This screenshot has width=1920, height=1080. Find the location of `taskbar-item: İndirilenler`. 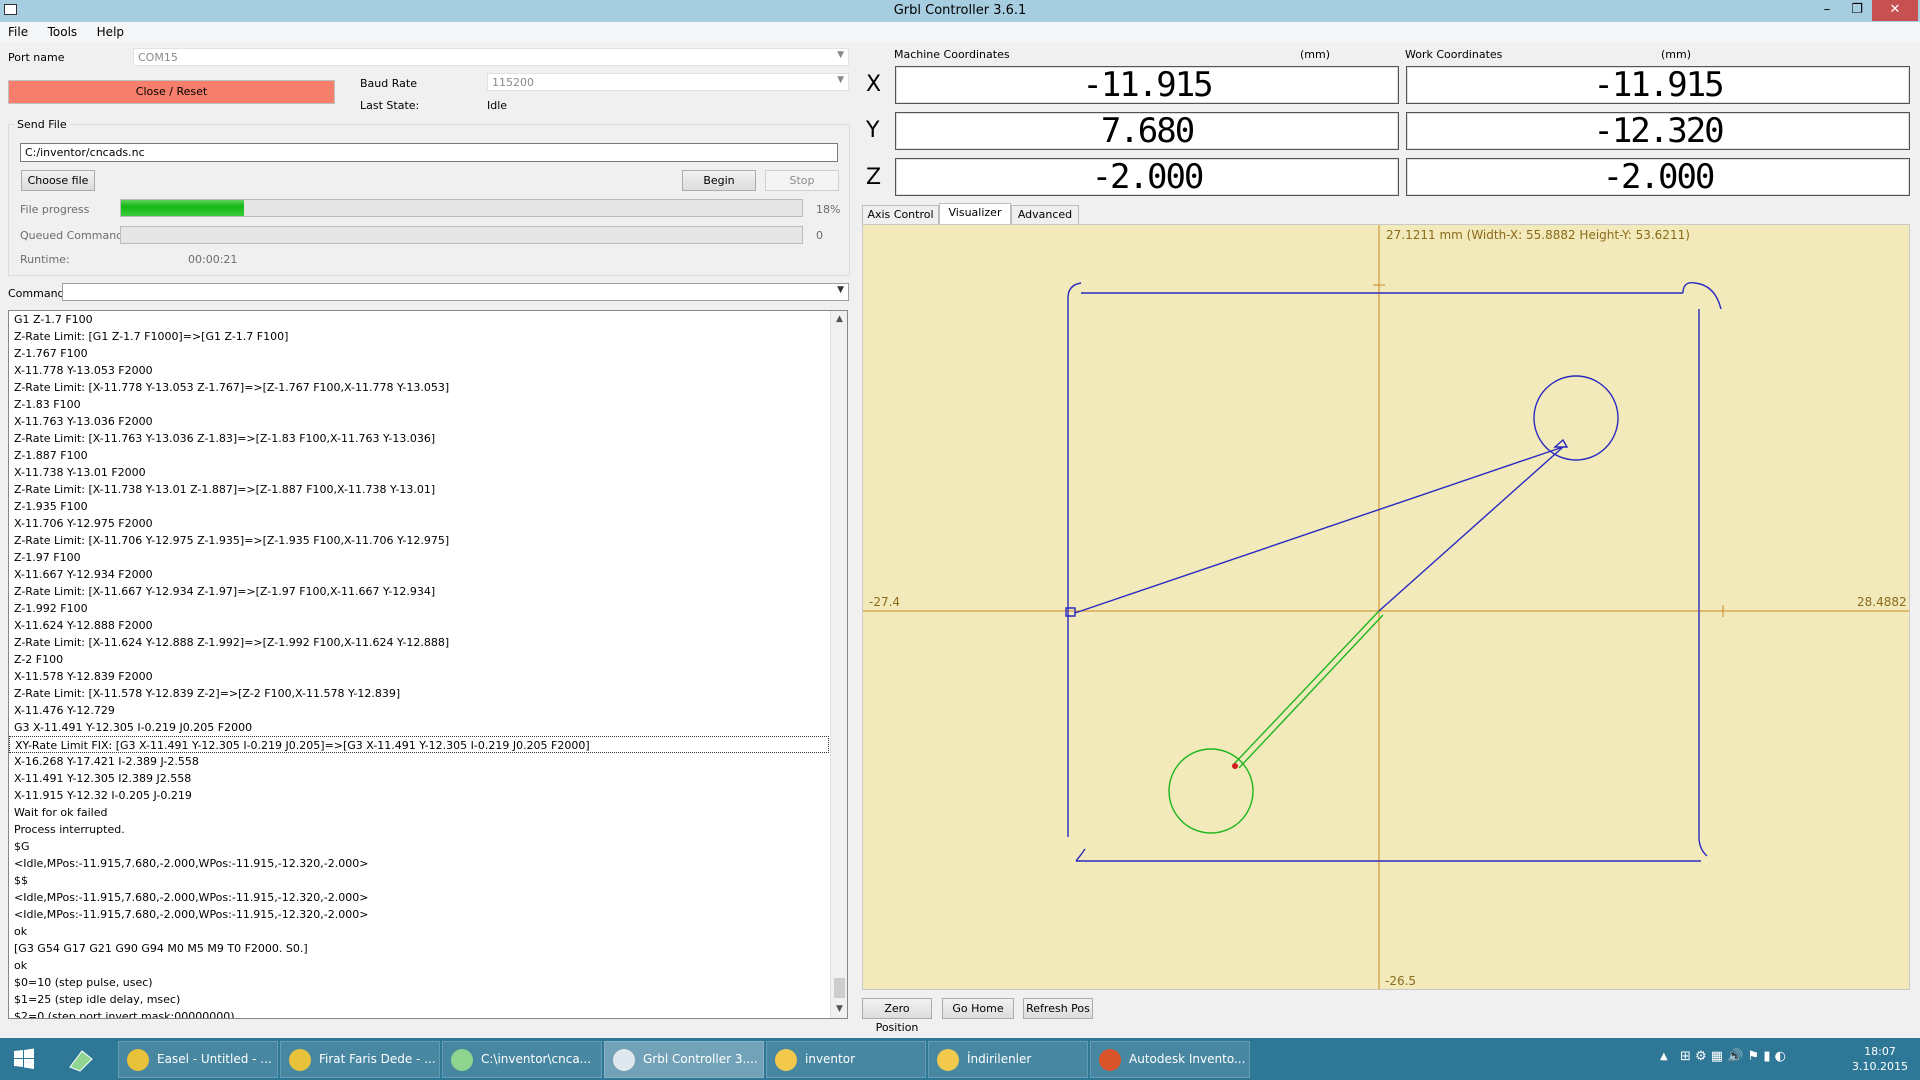

taskbar-item: İndirilenler is located at coordinates (1008, 1059).